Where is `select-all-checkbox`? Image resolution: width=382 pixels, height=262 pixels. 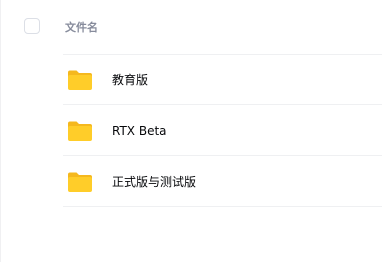 select-all-checkbox is located at coordinates (32, 26).